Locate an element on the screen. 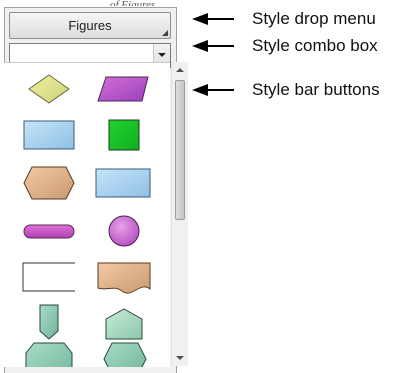 The height and width of the screenshot is (373, 414). circle-icon is located at coordinates (124, 231).